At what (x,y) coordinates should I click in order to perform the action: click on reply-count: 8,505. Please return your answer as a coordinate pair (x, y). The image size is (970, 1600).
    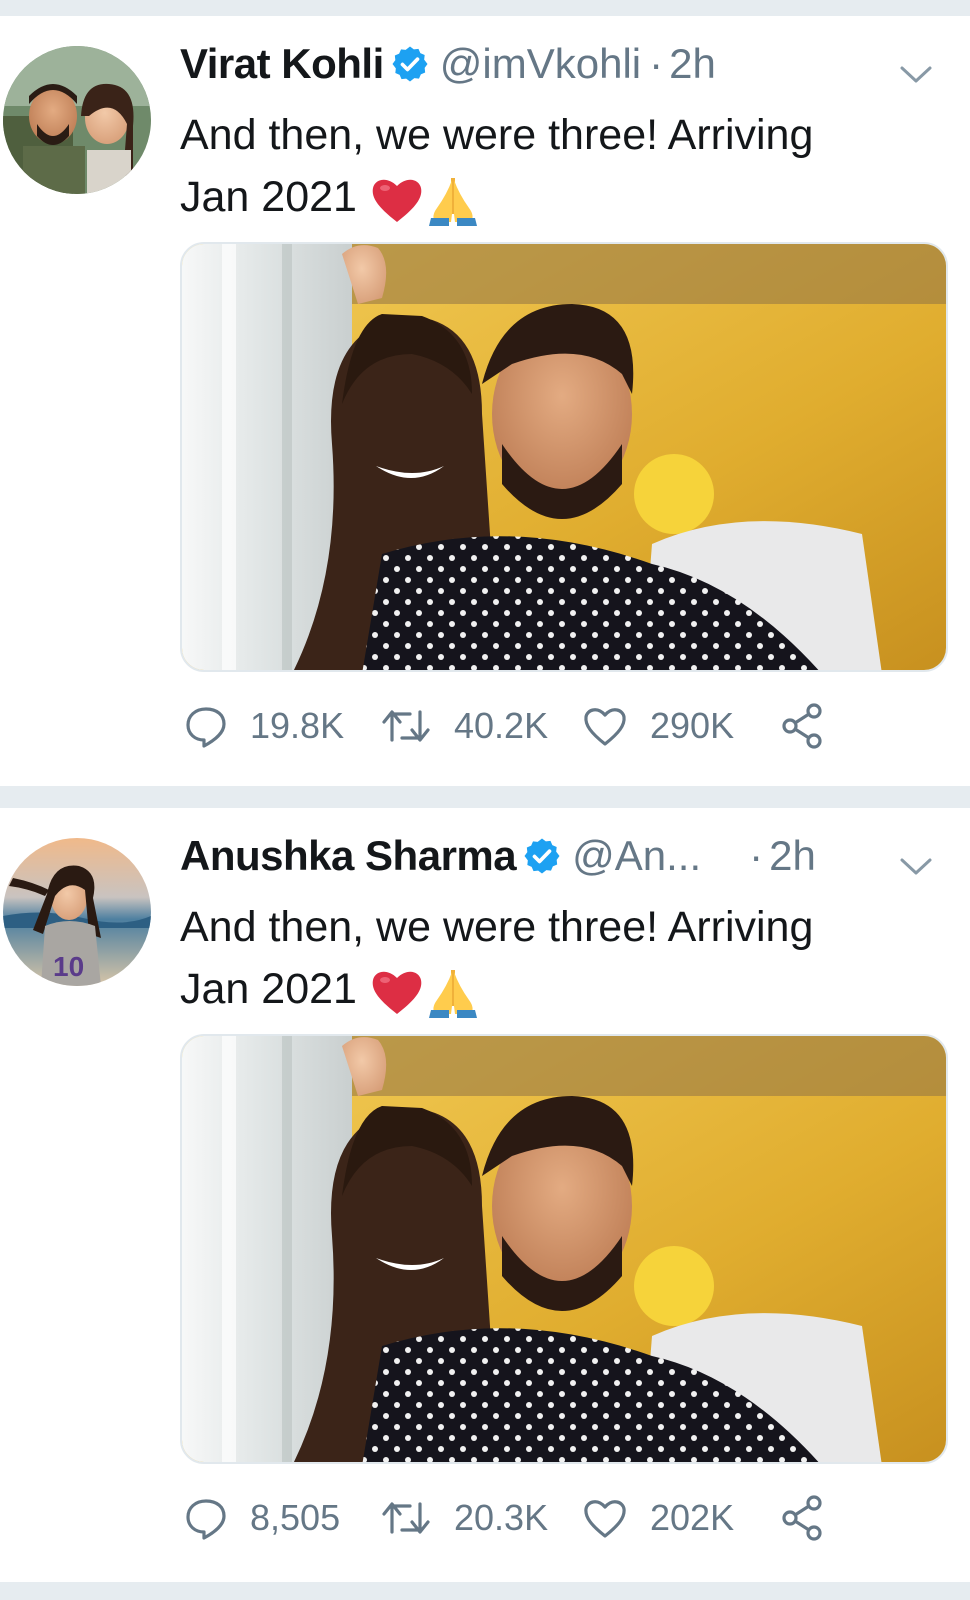
    Looking at the image, I should click on (295, 1517).